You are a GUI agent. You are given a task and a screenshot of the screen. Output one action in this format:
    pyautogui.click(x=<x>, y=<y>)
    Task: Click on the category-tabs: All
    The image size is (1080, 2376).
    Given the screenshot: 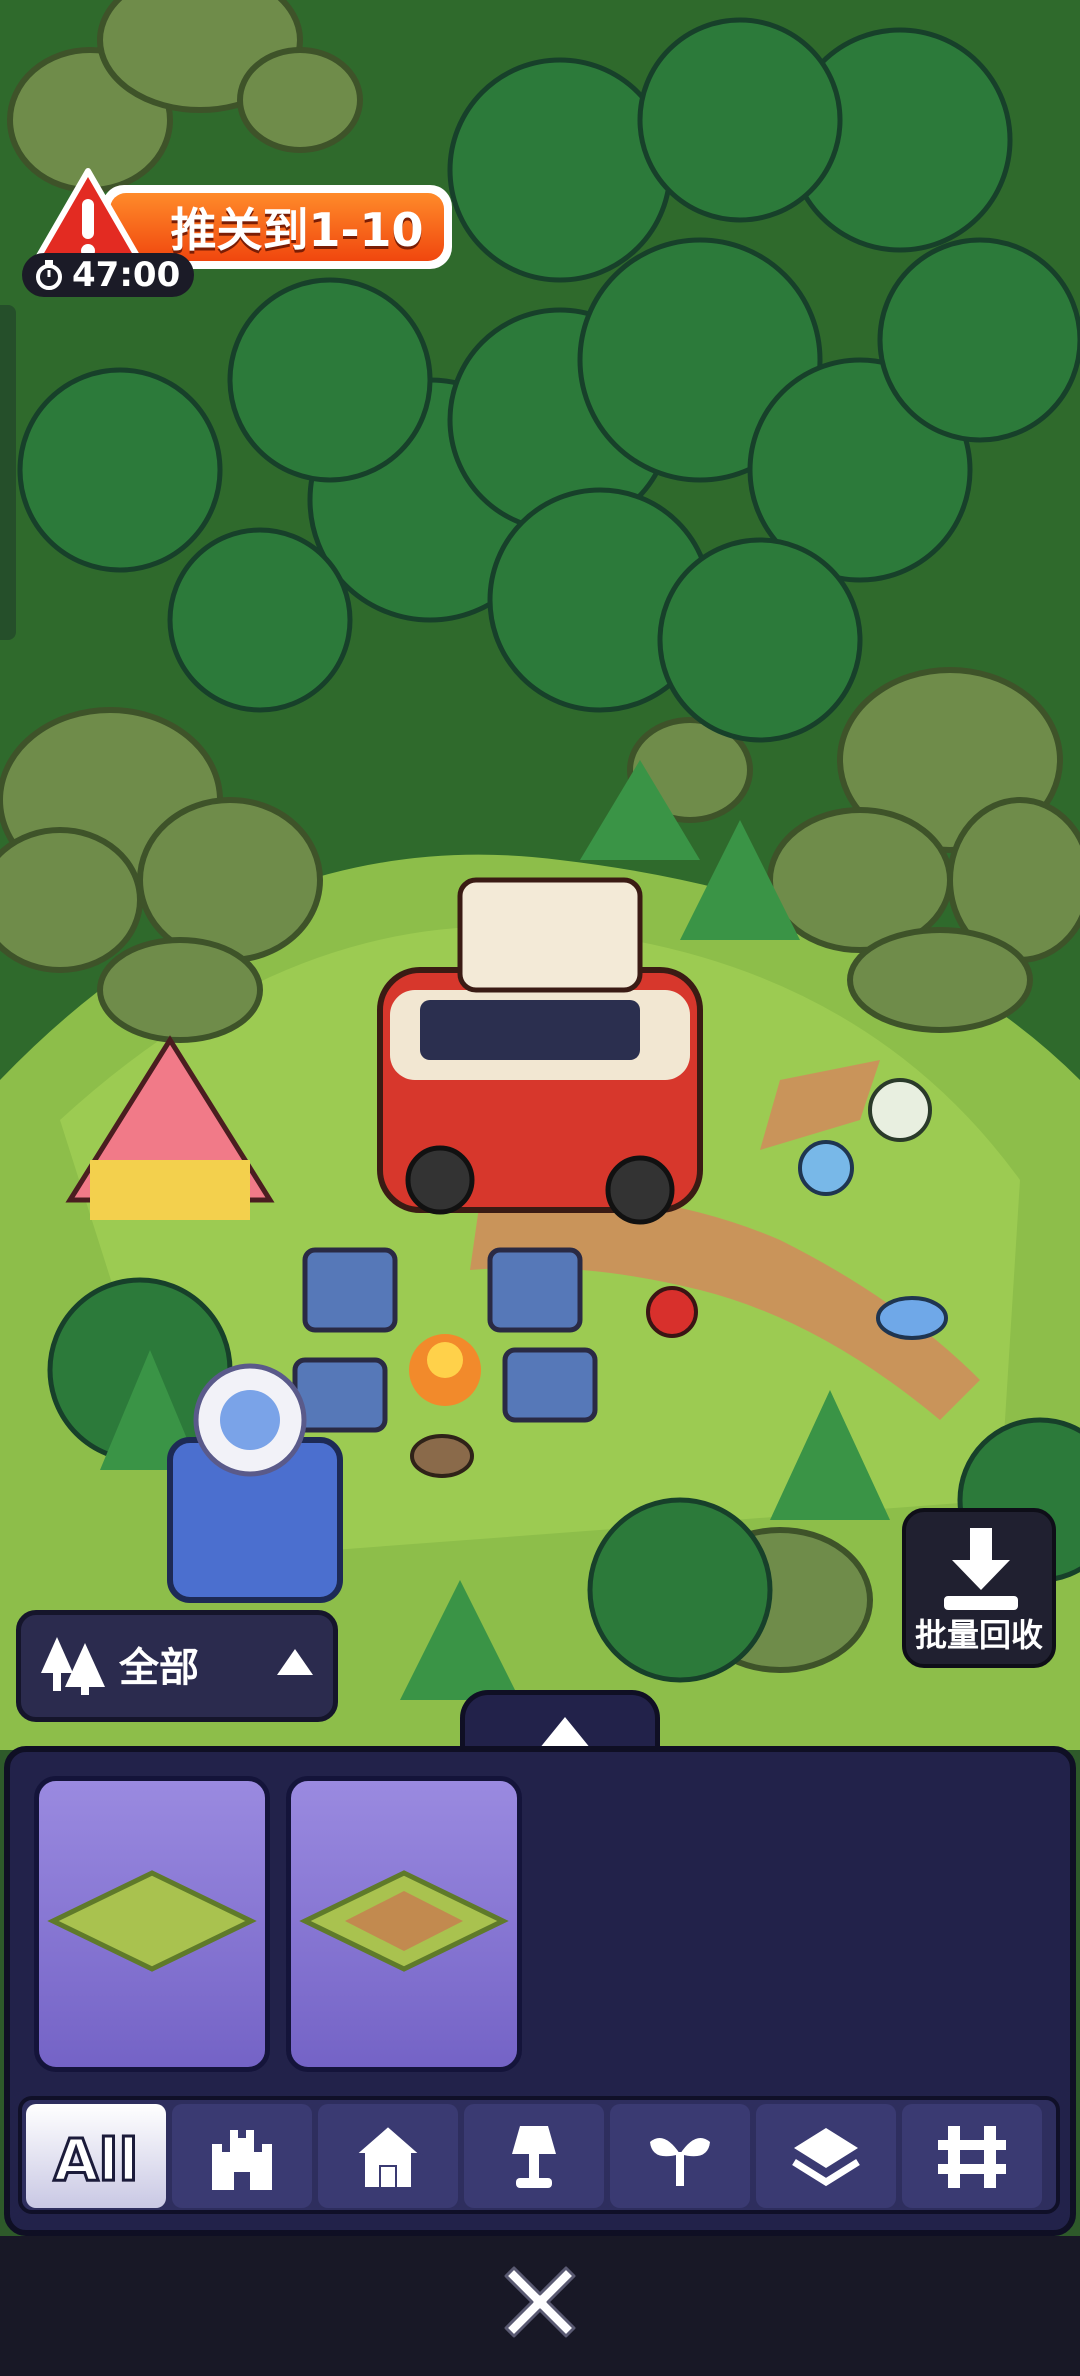 What is the action you would take?
    pyautogui.click(x=539, y=2155)
    